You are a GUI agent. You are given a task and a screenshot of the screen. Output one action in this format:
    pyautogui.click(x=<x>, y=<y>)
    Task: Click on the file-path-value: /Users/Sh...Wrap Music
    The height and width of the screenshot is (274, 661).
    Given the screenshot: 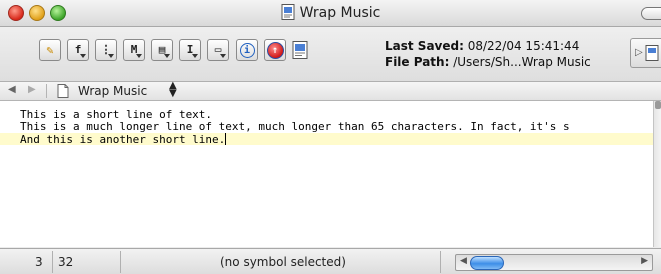 What is the action you would take?
    pyautogui.click(x=522, y=62)
    